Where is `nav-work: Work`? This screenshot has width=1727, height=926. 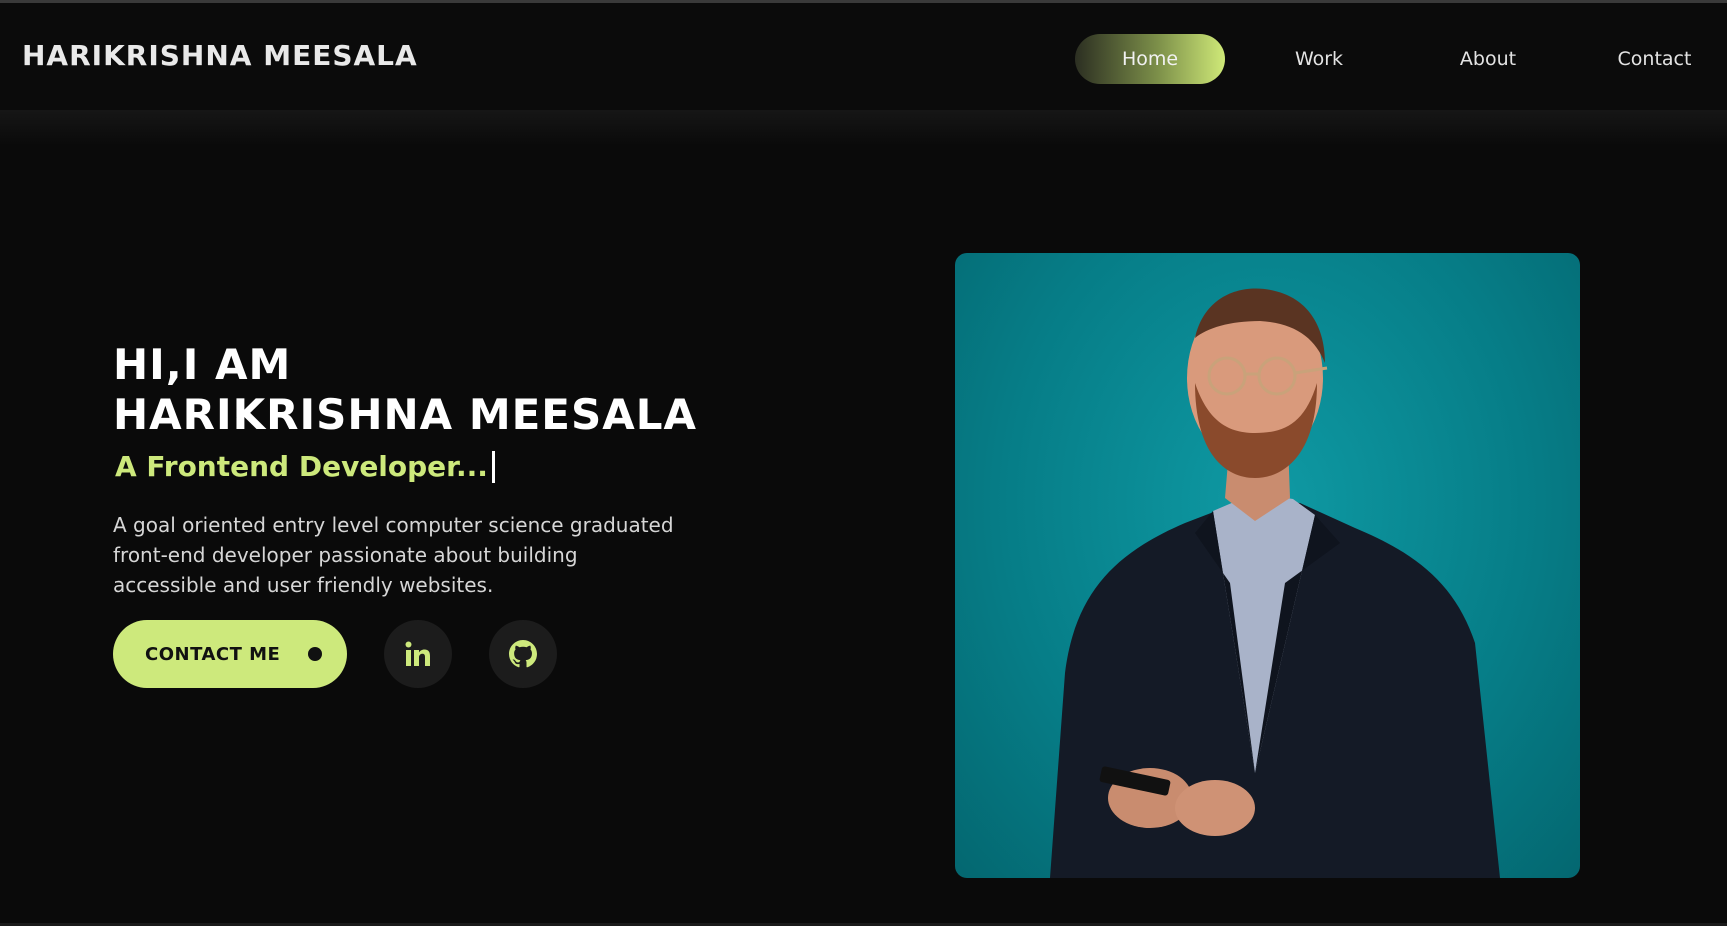
nav-work: Work is located at coordinates (1319, 59).